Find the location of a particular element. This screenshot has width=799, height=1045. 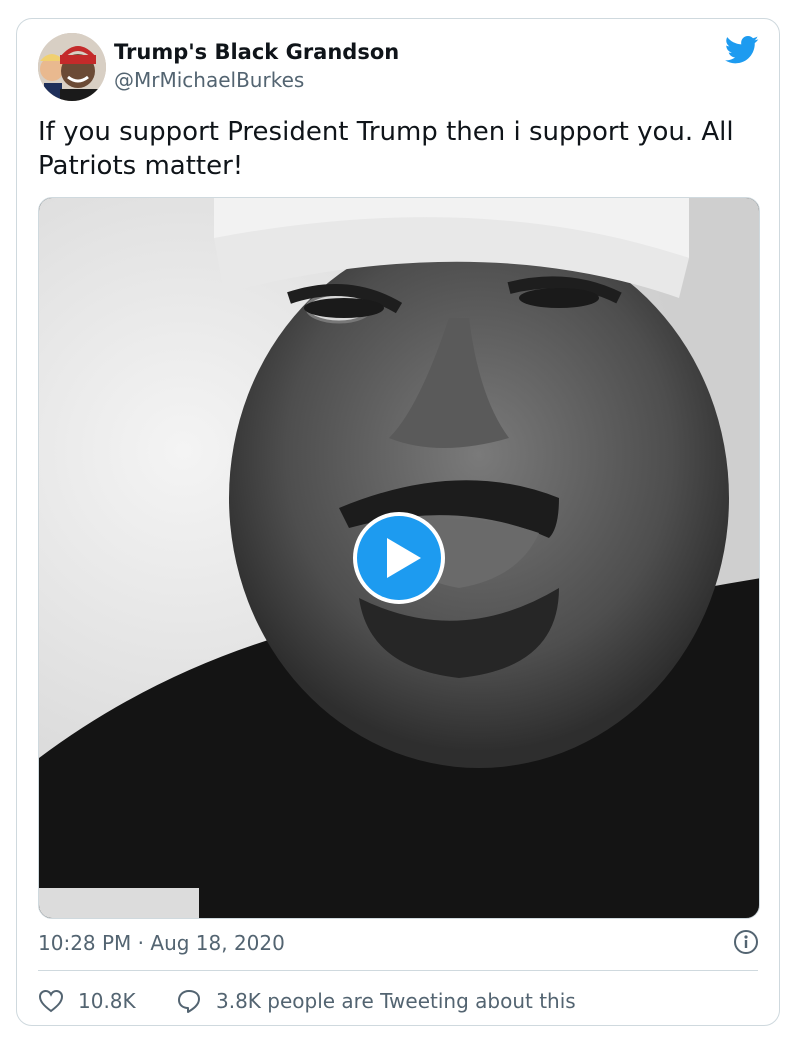

like-count: 10.8K is located at coordinates (107, 1001).